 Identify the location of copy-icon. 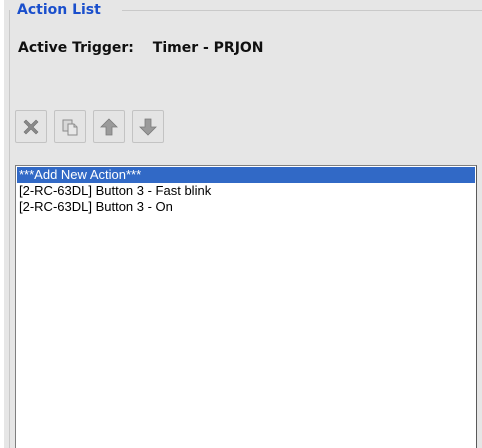
(70, 127).